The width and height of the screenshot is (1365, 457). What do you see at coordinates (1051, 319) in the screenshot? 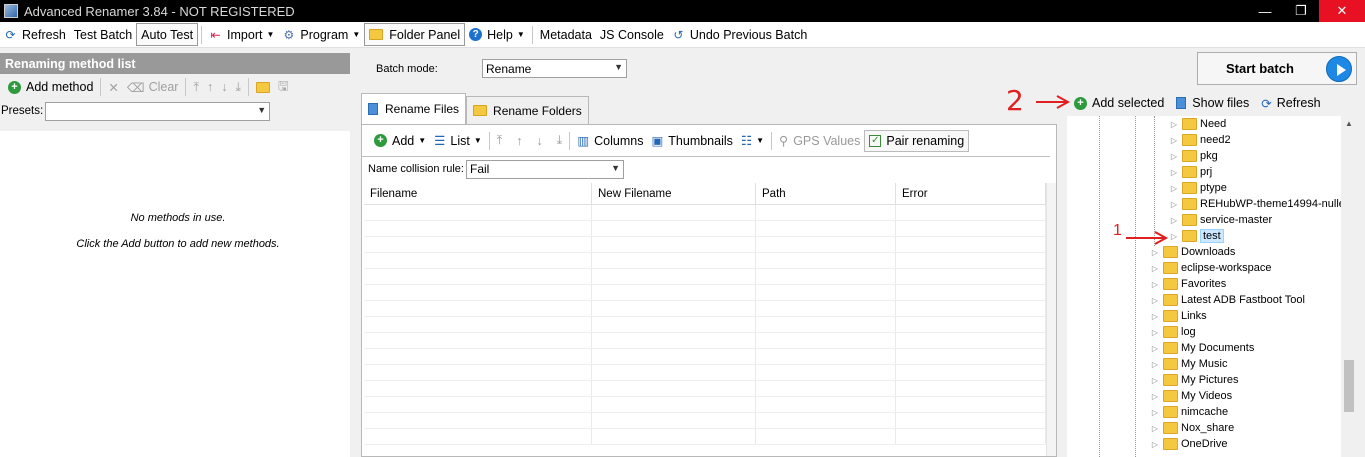
I see `file-grid-scrollbar` at bounding box center [1051, 319].